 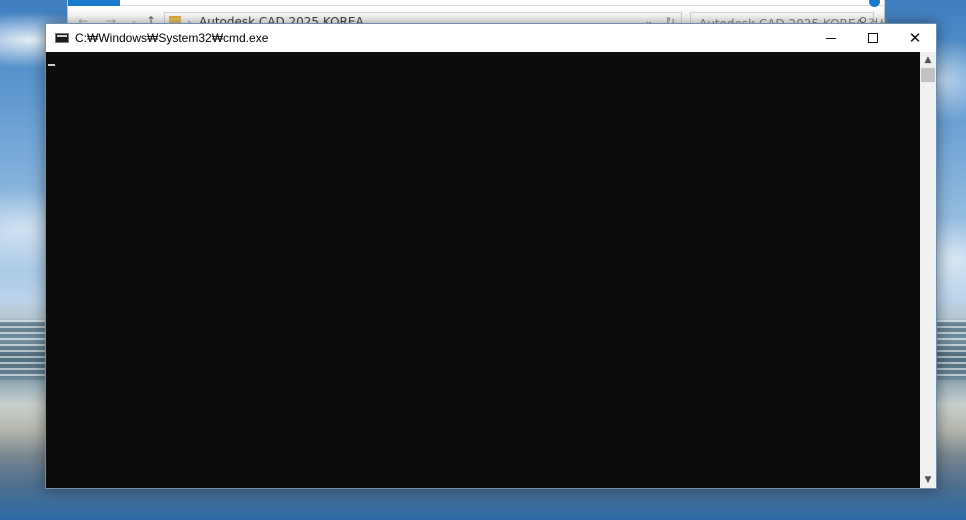 I want to click on cmd-titlebar: C:₩Windows₩System32₩cmd.exe ✕, so click(x=491, y=38).